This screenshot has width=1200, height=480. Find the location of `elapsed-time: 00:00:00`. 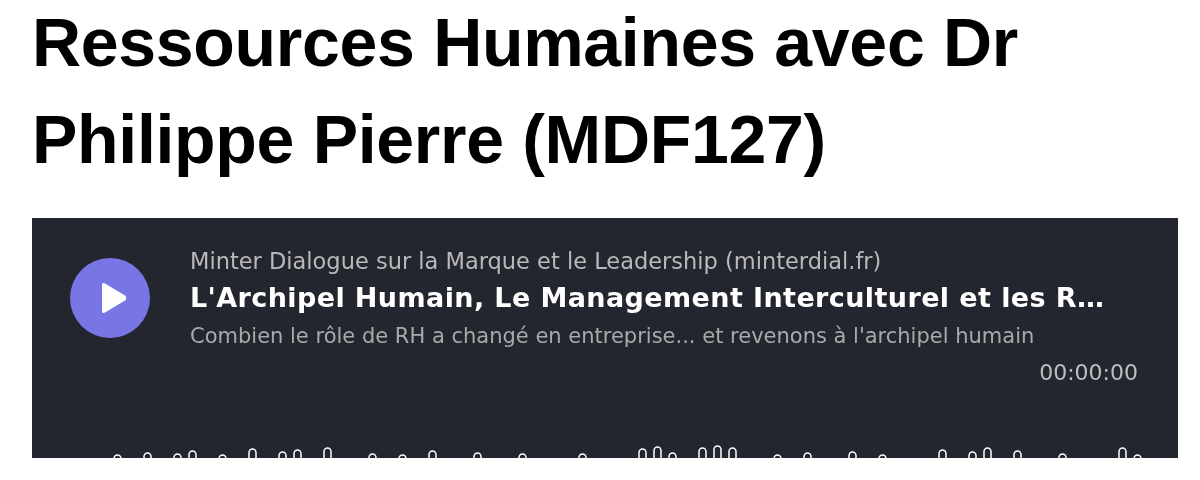

elapsed-time: 00:00:00 is located at coordinates (1088, 373).